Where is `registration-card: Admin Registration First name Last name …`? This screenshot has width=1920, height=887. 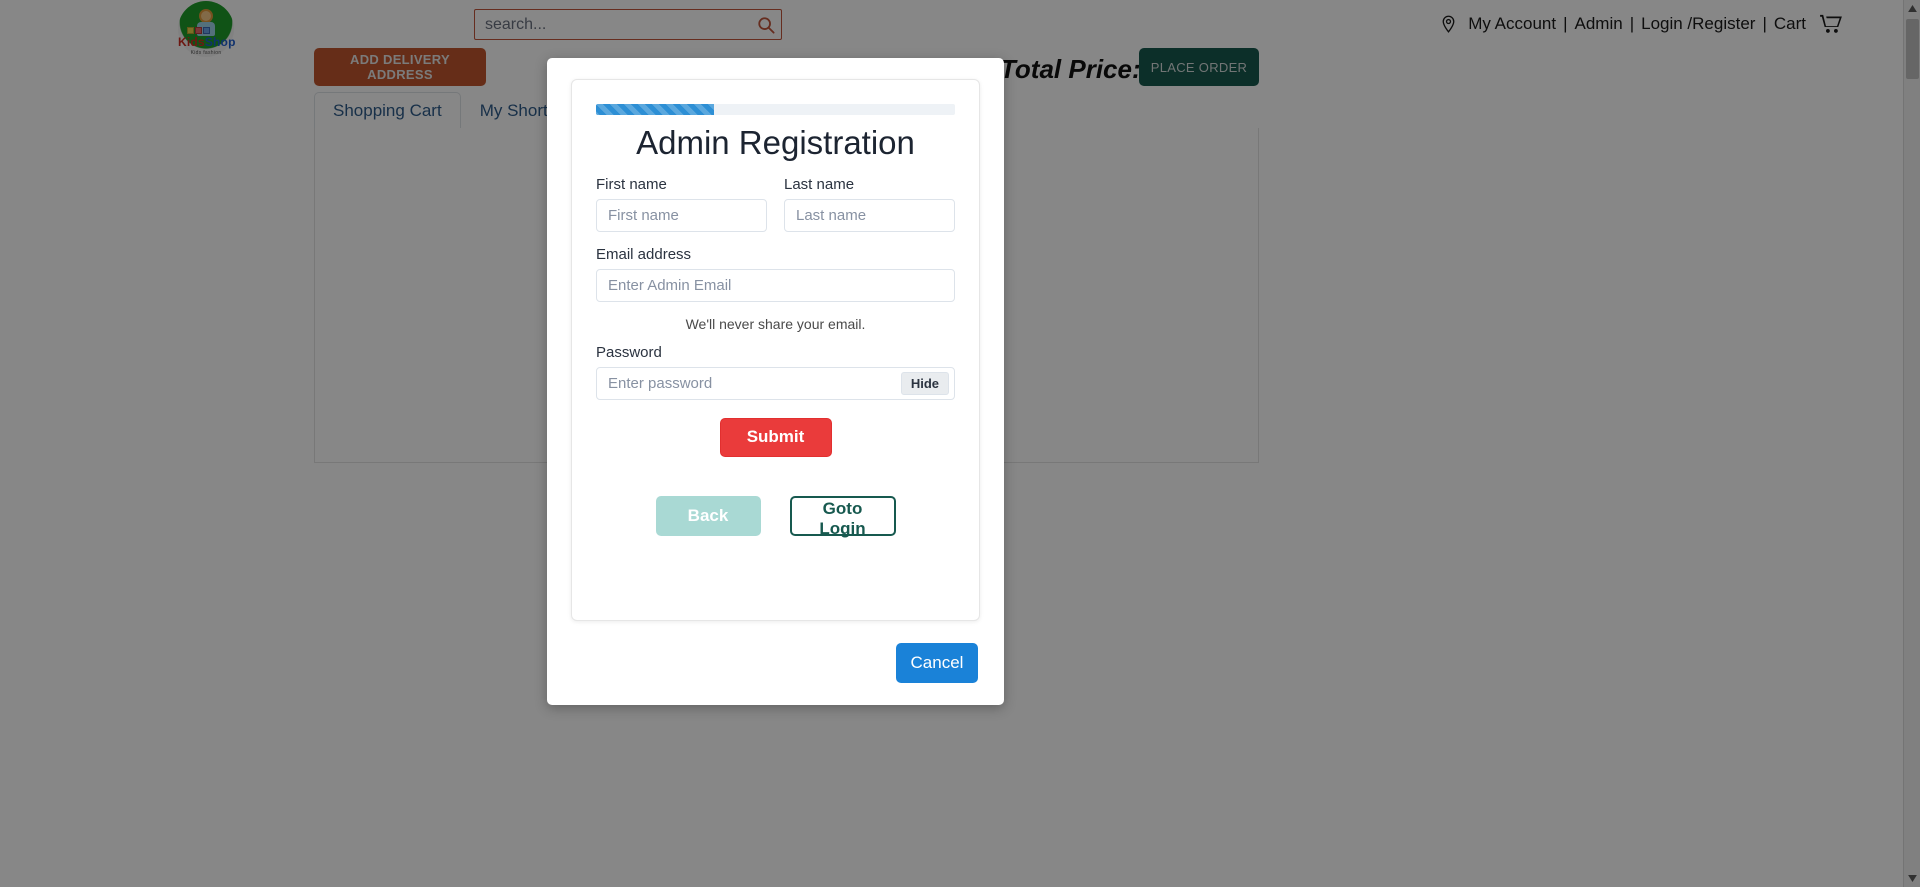
registration-card: Admin Registration First name Last name … is located at coordinates (775, 350).